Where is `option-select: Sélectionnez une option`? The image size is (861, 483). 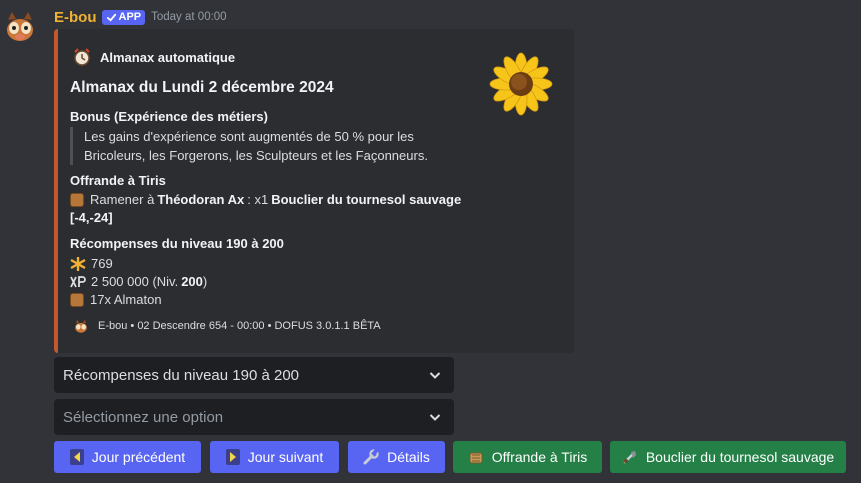 option-select: Sélectionnez une option is located at coordinates (254, 417).